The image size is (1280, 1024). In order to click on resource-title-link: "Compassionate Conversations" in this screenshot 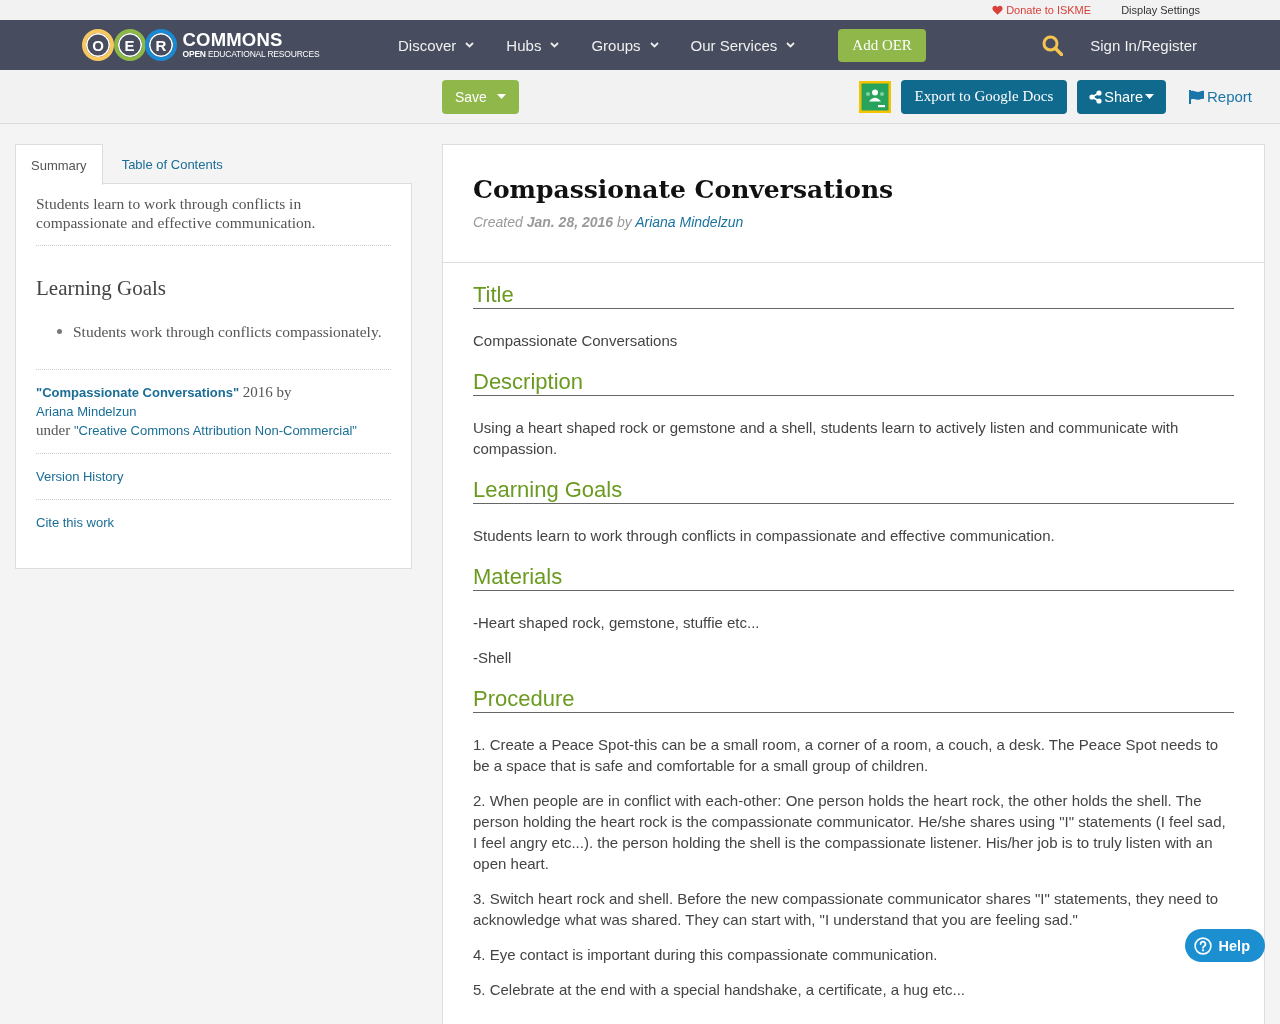, I will do `click(138, 392)`.